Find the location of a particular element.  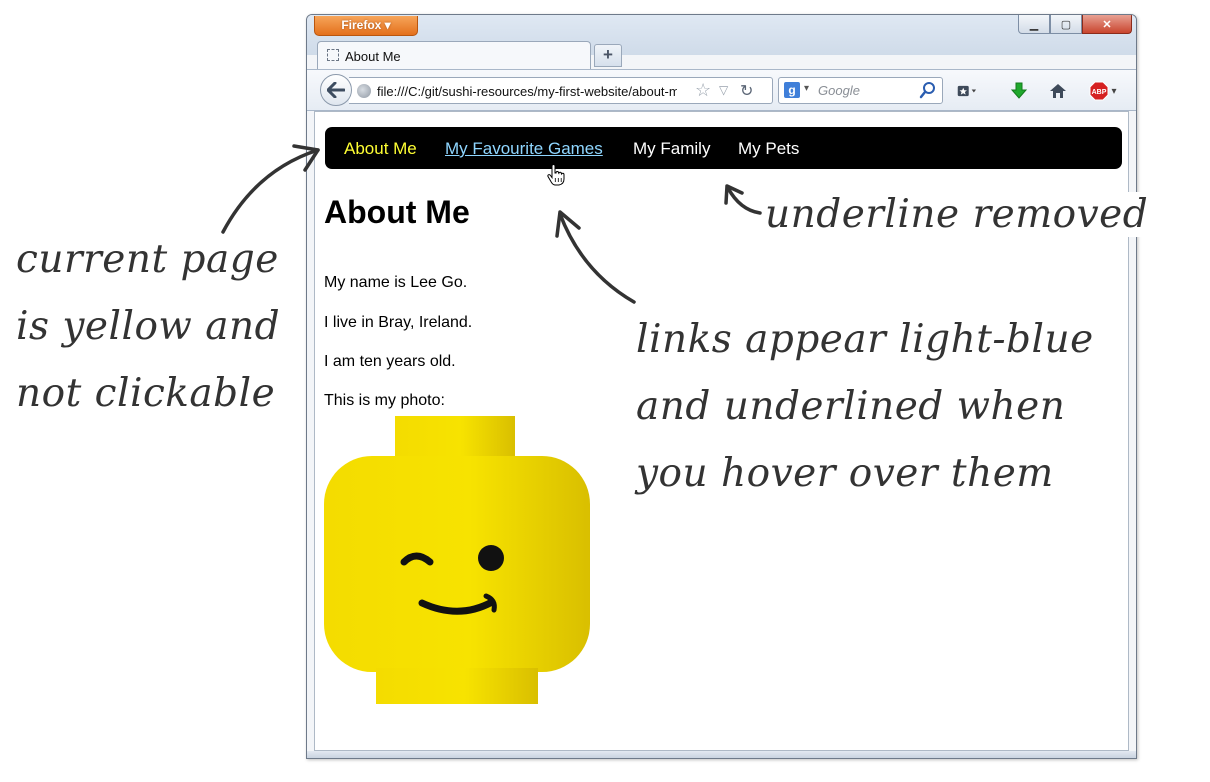

minimize-icon: ▁ is located at coordinates (1034, 24).